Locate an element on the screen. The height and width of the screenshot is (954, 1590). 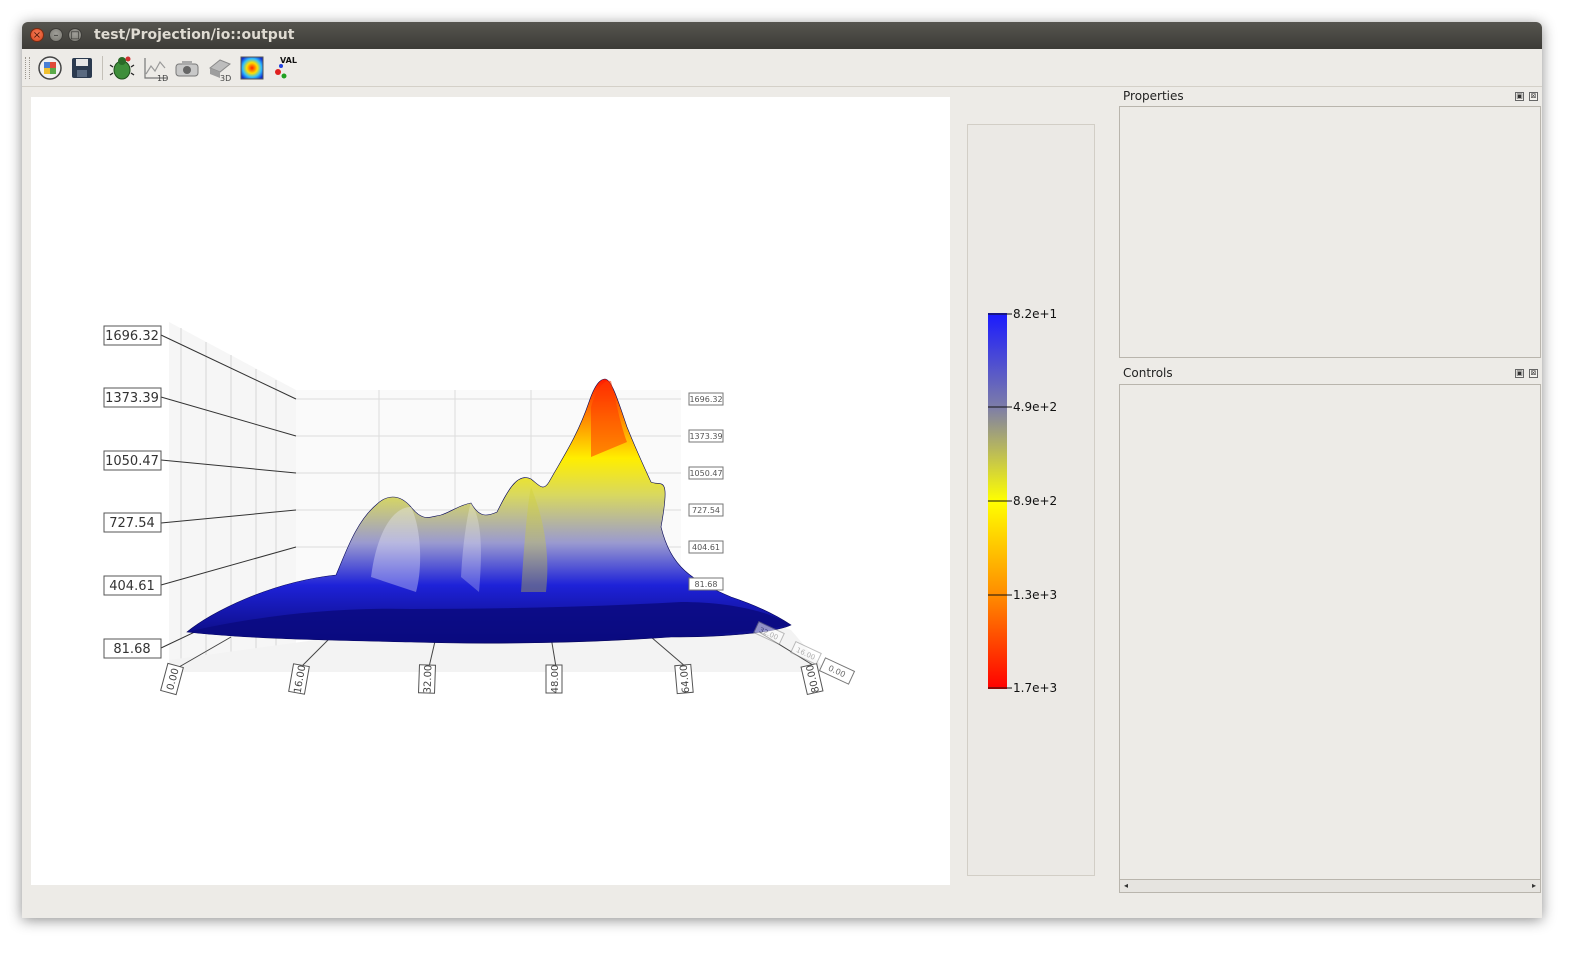
properties-panel is located at coordinates (1330, 232).